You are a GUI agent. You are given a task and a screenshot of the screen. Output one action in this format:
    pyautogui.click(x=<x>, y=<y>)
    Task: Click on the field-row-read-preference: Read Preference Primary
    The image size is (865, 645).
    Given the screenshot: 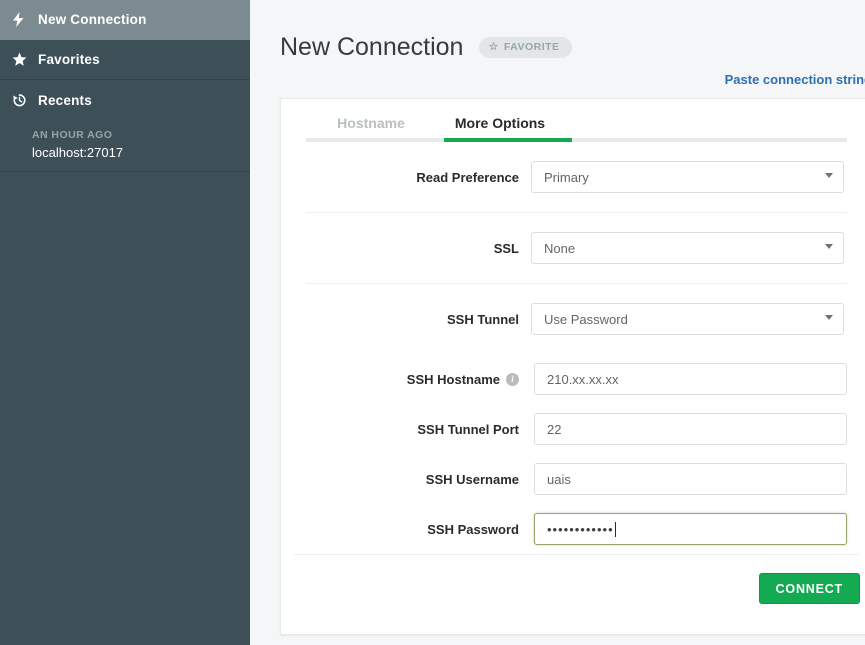 What is the action you would take?
    pyautogui.click(x=576, y=177)
    